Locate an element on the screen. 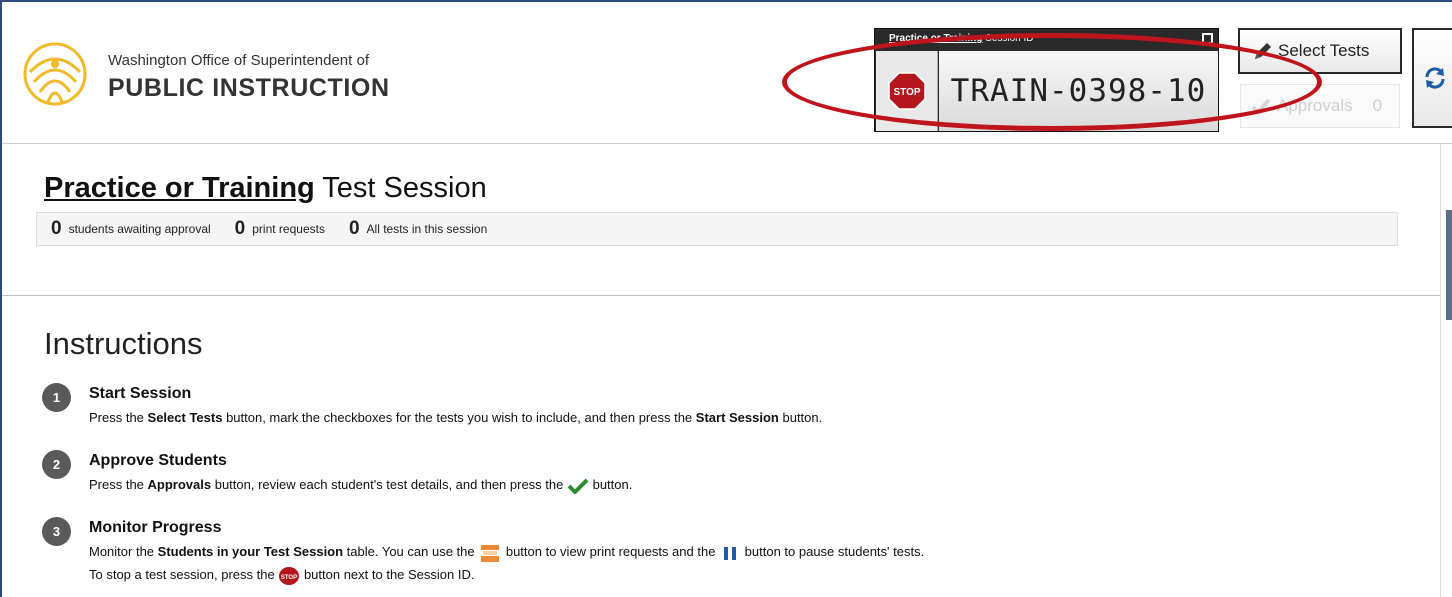  select-tests-button: Select Tests is located at coordinates (1320, 51).